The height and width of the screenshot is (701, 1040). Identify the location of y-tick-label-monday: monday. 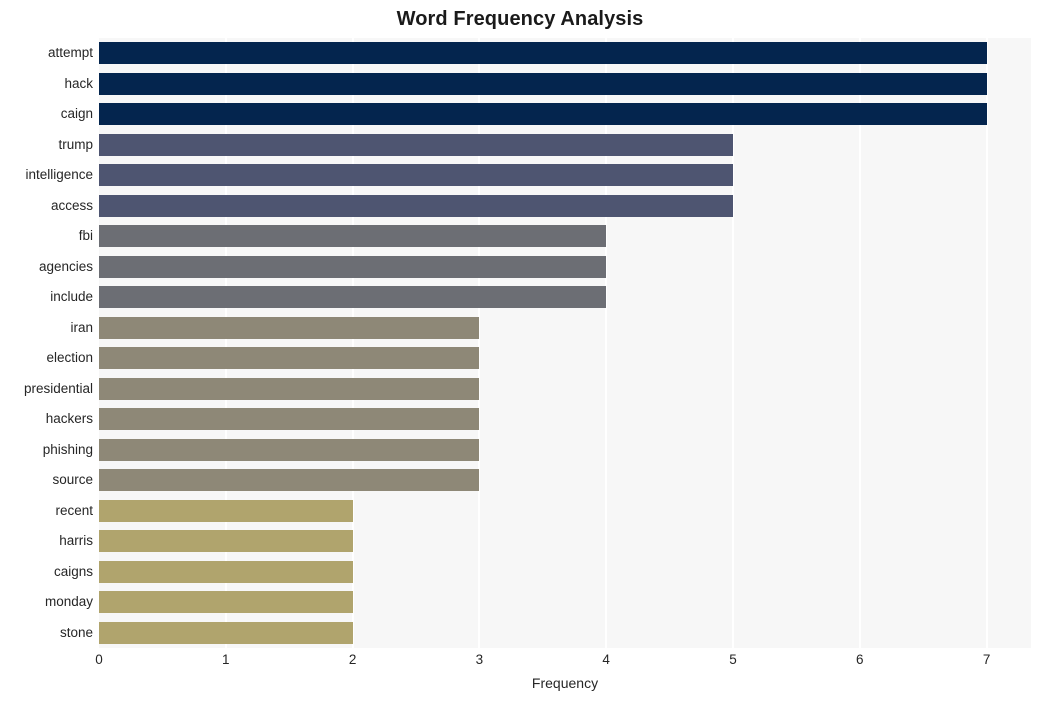
(68, 602).